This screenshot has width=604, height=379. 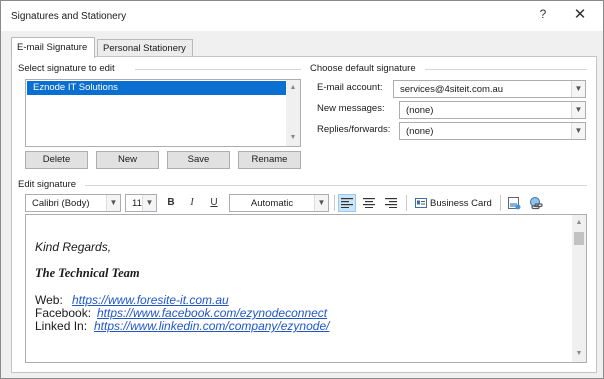 What do you see at coordinates (391, 203) in the screenshot?
I see `align-right-icon` at bounding box center [391, 203].